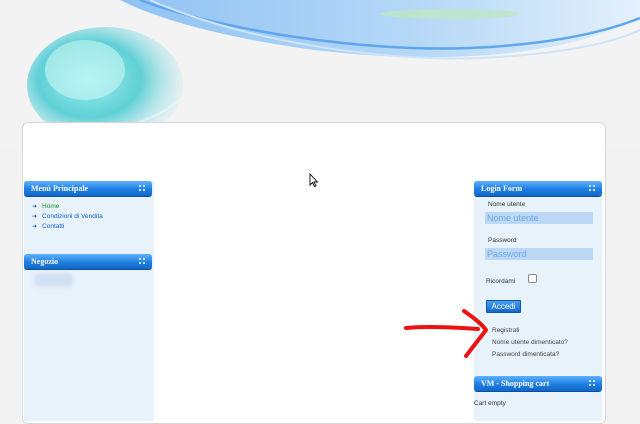  Describe the element at coordinates (503, 306) in the screenshot. I see `login-button: Accedi` at that location.